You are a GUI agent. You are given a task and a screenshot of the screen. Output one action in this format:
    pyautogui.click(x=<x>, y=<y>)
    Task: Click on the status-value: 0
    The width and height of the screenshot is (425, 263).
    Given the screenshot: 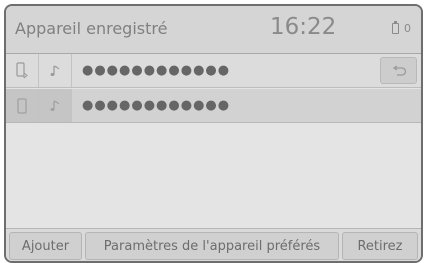 What is the action you would take?
    pyautogui.click(x=407, y=28)
    